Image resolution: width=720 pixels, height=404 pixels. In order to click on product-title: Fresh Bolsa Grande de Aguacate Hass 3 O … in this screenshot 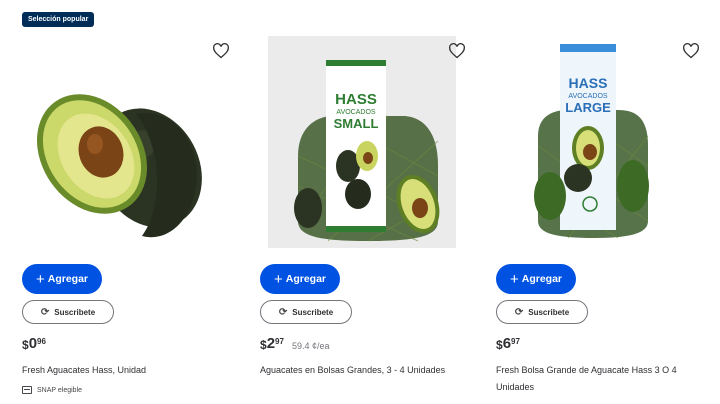, I will do `click(600, 379)`.